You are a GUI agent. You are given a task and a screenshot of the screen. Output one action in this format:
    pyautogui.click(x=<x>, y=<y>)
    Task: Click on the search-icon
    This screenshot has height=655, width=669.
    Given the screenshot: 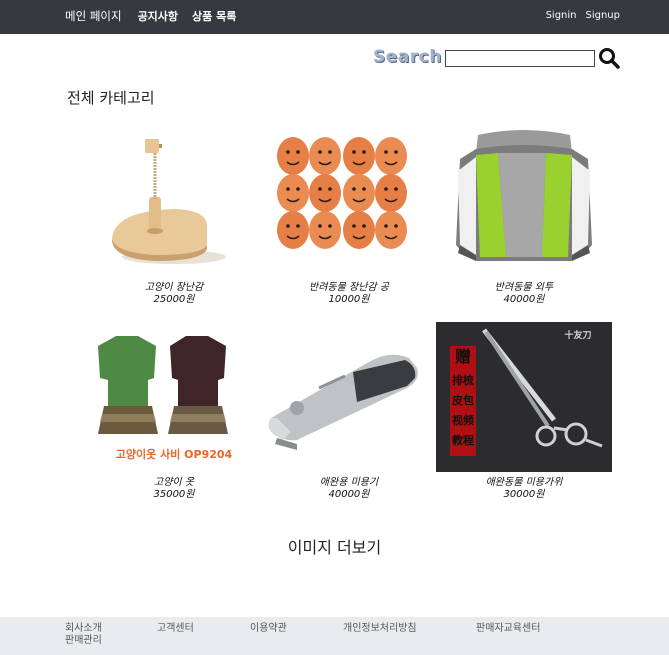 What is the action you would take?
    pyautogui.click(x=609, y=58)
    